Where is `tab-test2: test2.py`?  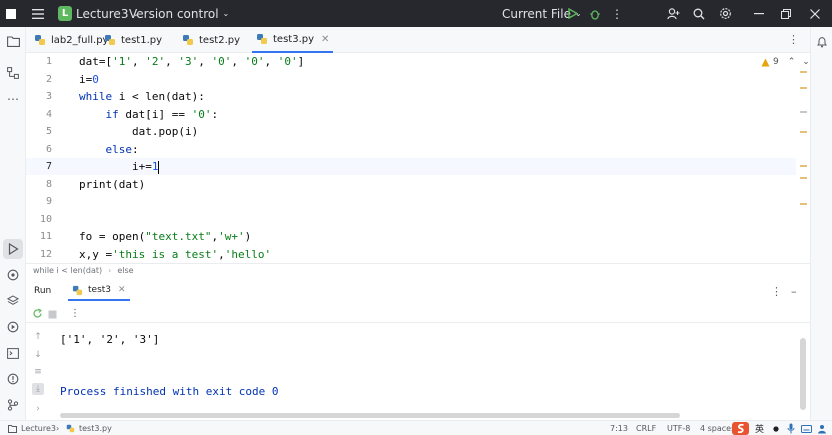
tab-test2: test2.py is located at coordinates (211, 40).